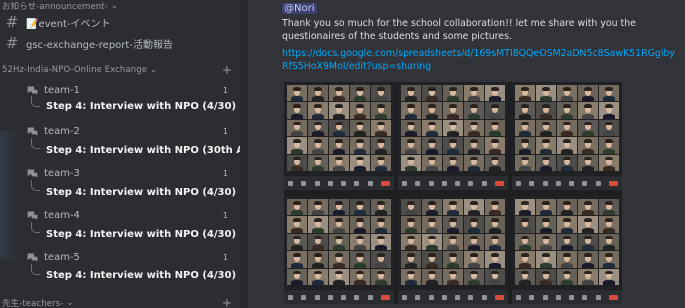 This screenshot has height=308, width=685. Describe the element at coordinates (120, 173) in the screenshot. I see `sidebar-item-team-3: team-3 1` at that location.